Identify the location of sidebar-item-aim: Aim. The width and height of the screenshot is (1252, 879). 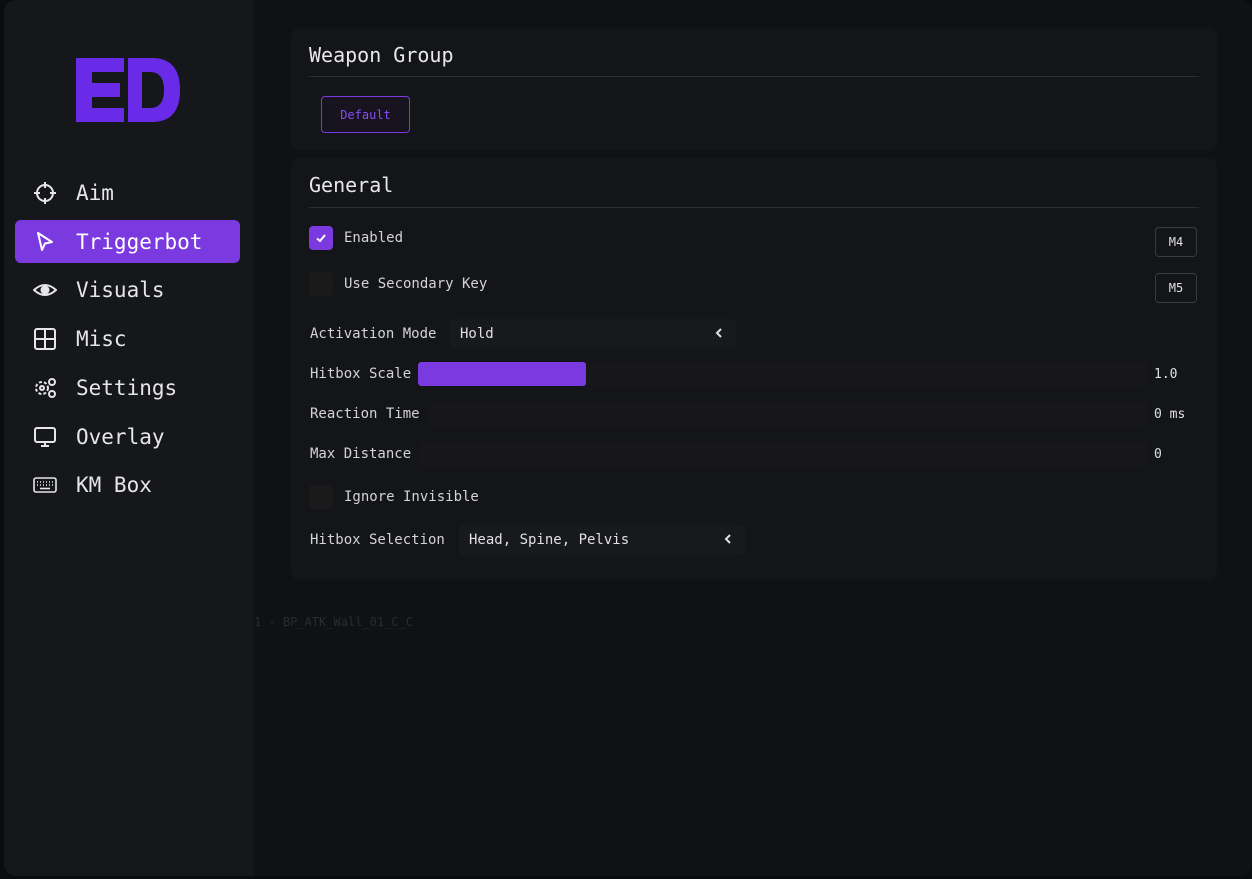
(127, 192).